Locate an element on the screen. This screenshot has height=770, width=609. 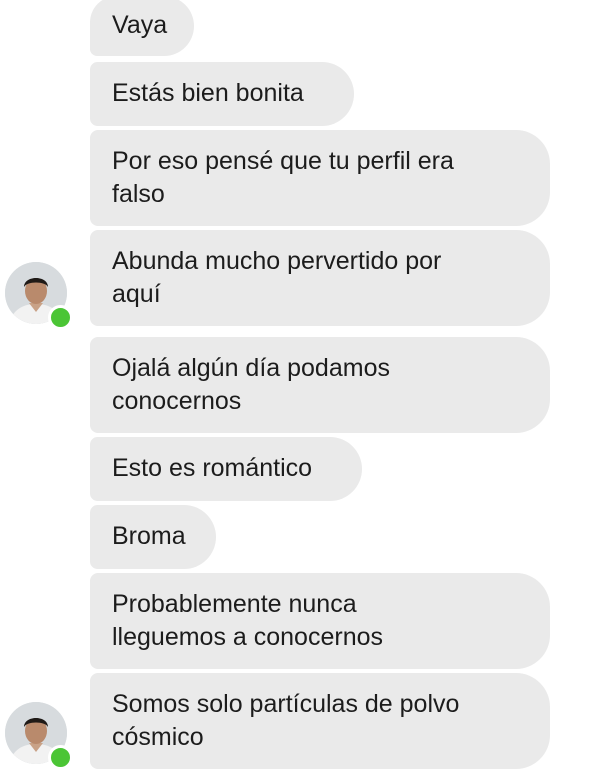
message-bubble: Vaya is located at coordinates (142, 28).